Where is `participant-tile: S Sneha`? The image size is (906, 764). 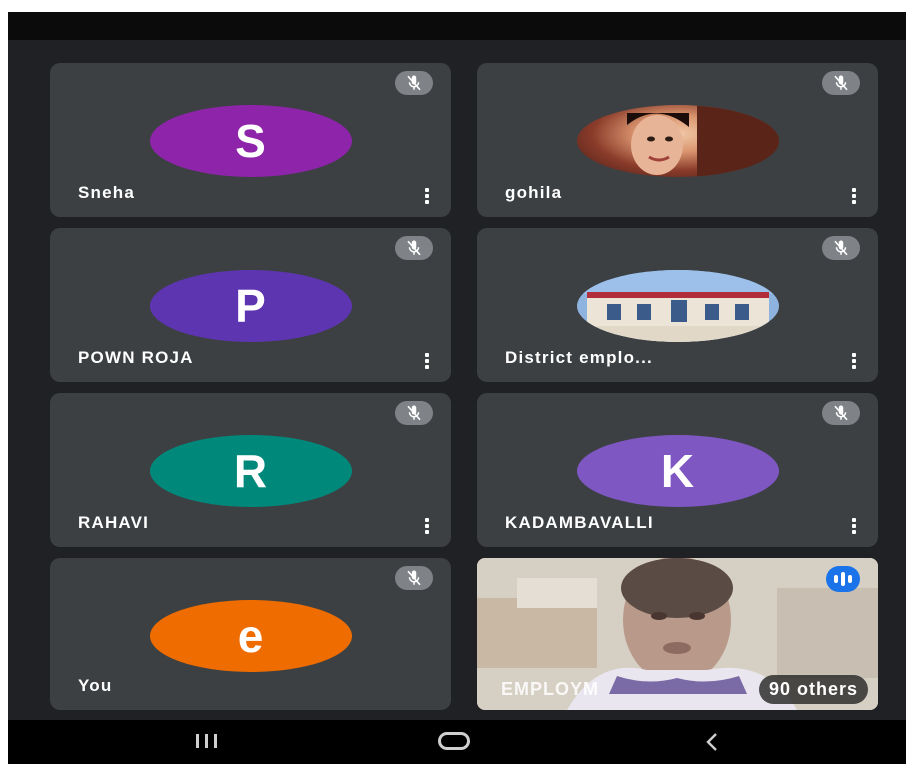
participant-tile: S Sneha is located at coordinates (250, 140).